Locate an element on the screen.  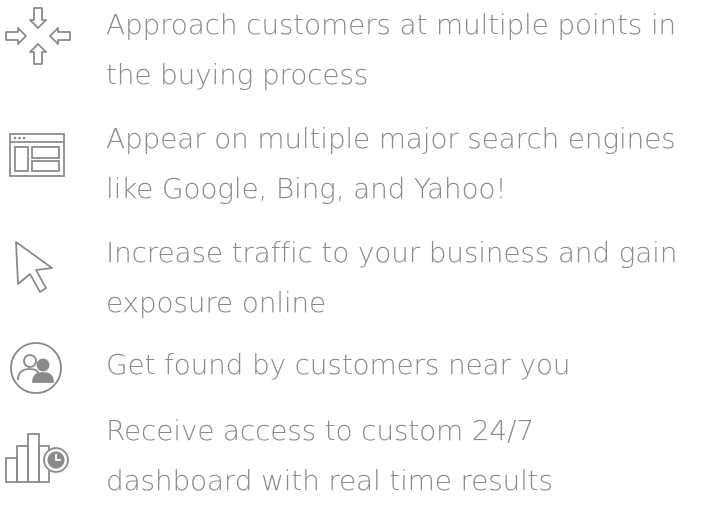
feature-text-line: dashboard with real time results is located at coordinates (329, 480).